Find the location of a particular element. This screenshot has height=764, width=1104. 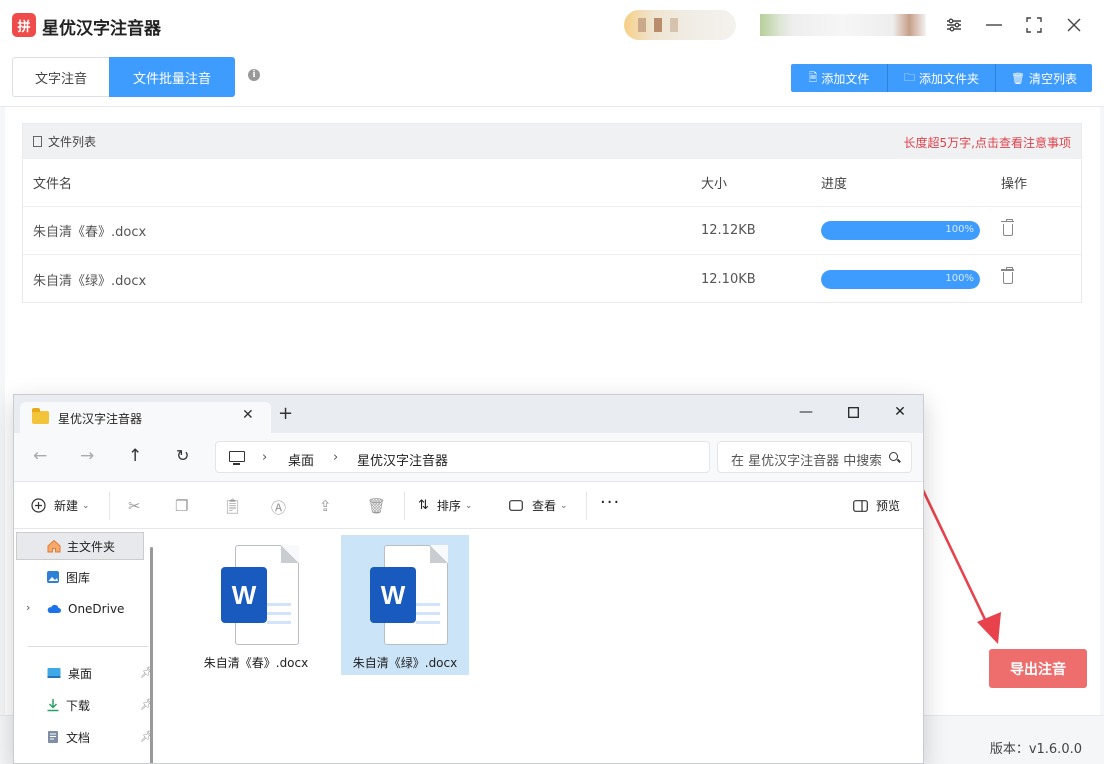

search-icon is located at coordinates (893, 456).